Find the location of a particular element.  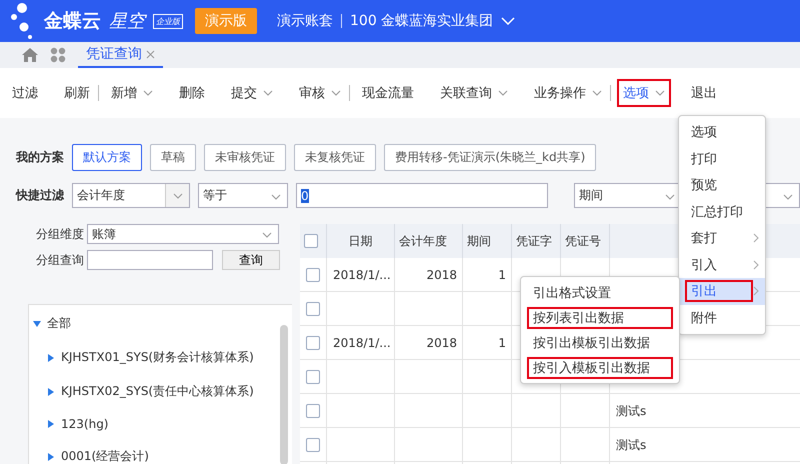

menu-item: 按引入模板引出数据 is located at coordinates (600, 367).